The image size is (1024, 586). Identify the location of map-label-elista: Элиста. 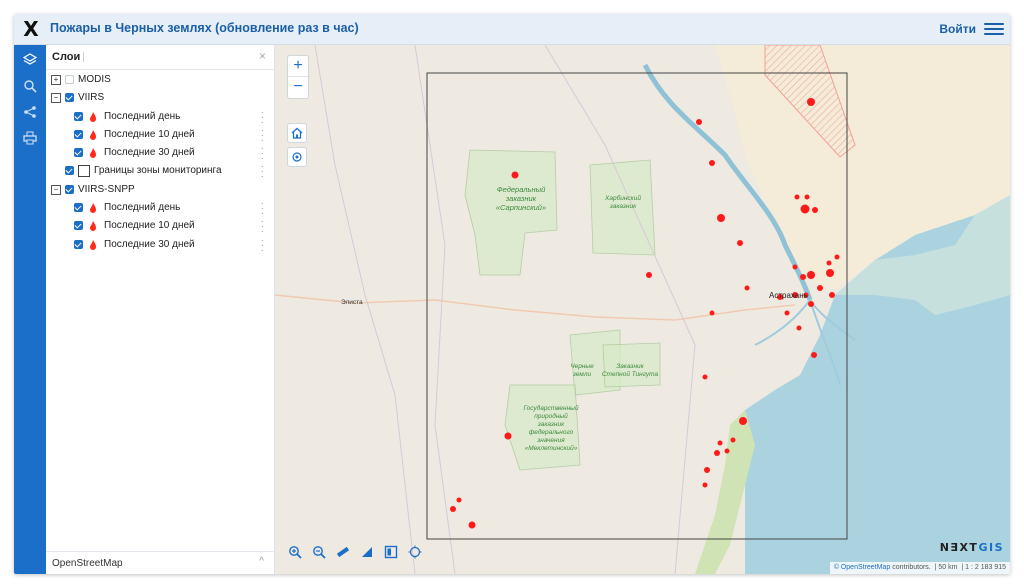
(352, 302).